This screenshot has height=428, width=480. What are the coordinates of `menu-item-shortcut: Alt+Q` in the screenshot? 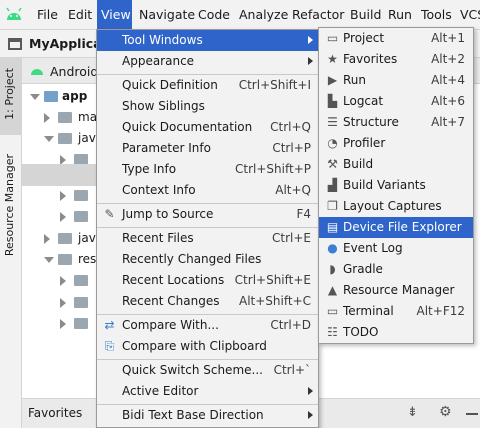 It's located at (293, 190).